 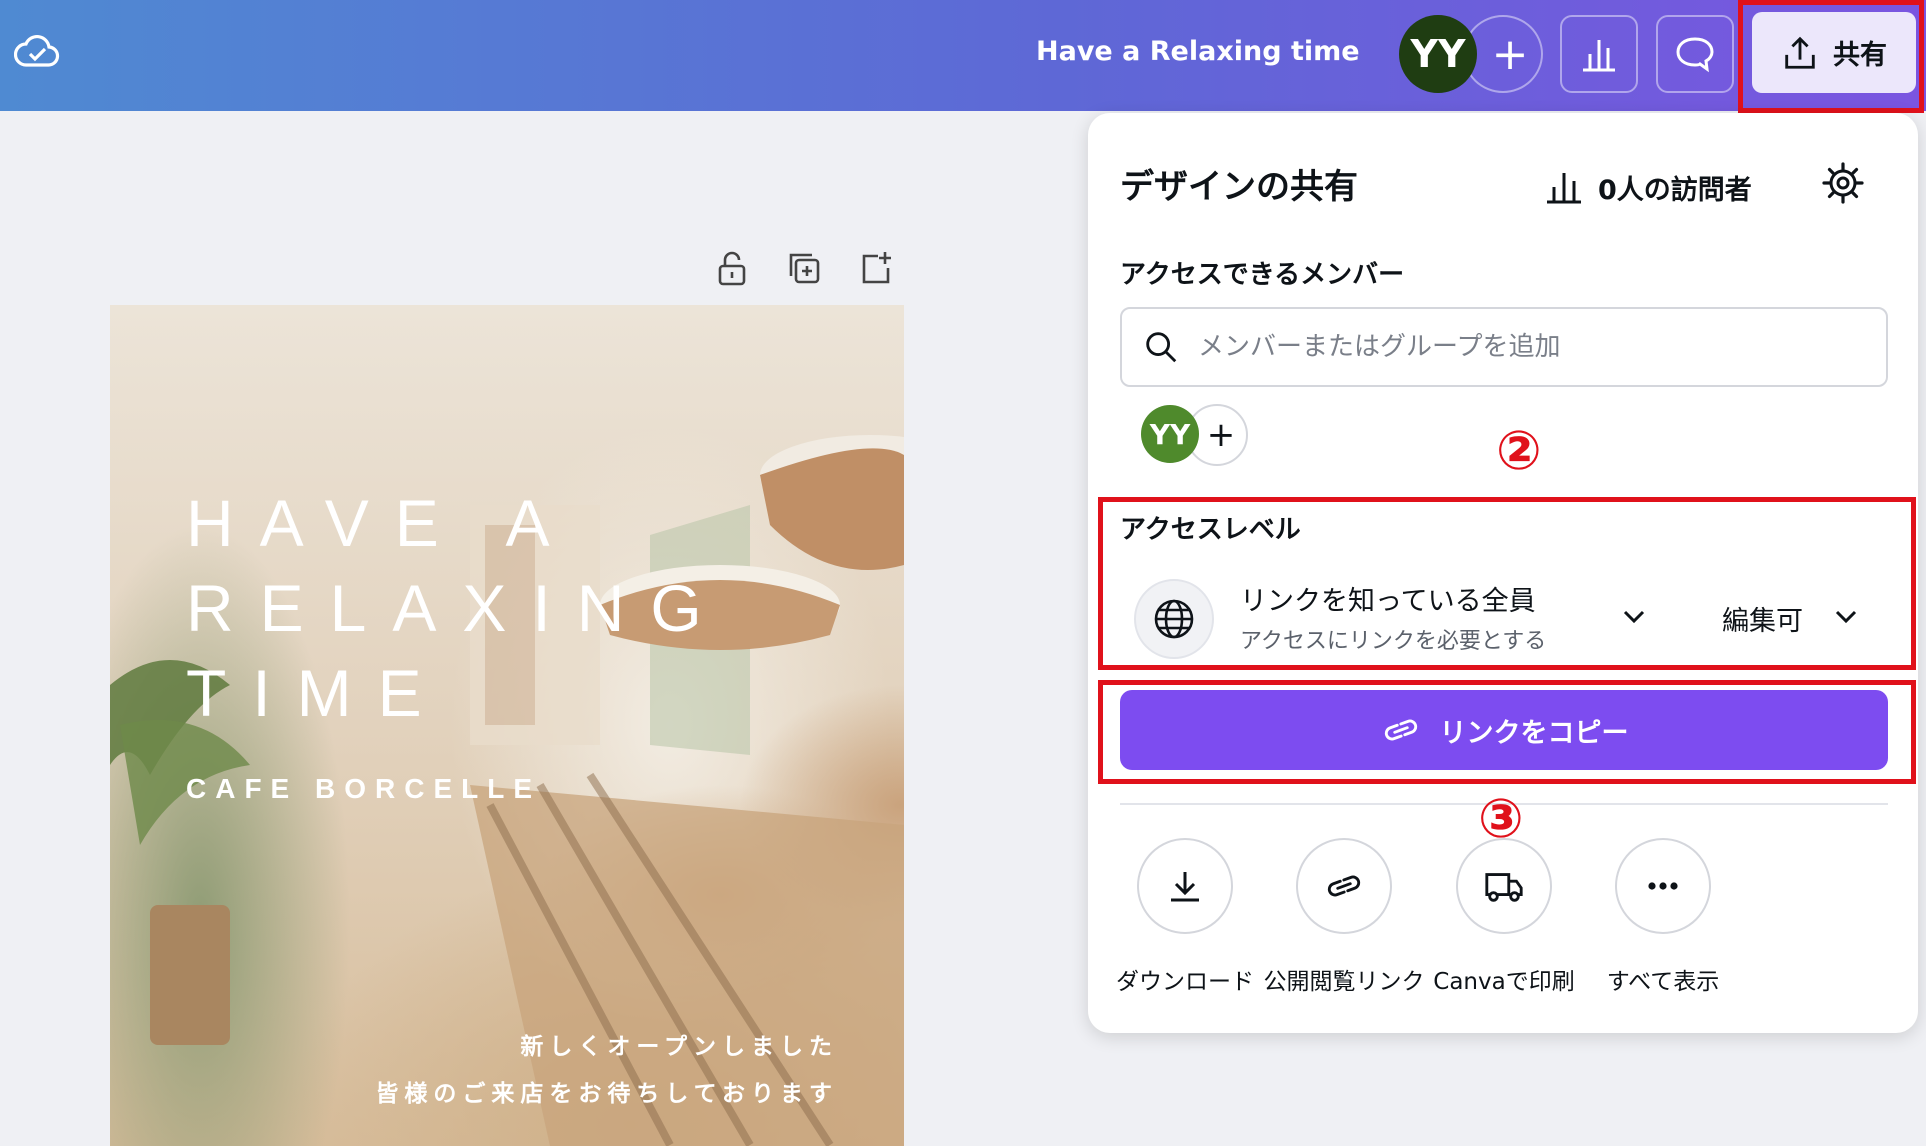 What do you see at coordinates (1504, 982) in the screenshot?
I see `print-with-canva-label: Canvaで印刷` at bounding box center [1504, 982].